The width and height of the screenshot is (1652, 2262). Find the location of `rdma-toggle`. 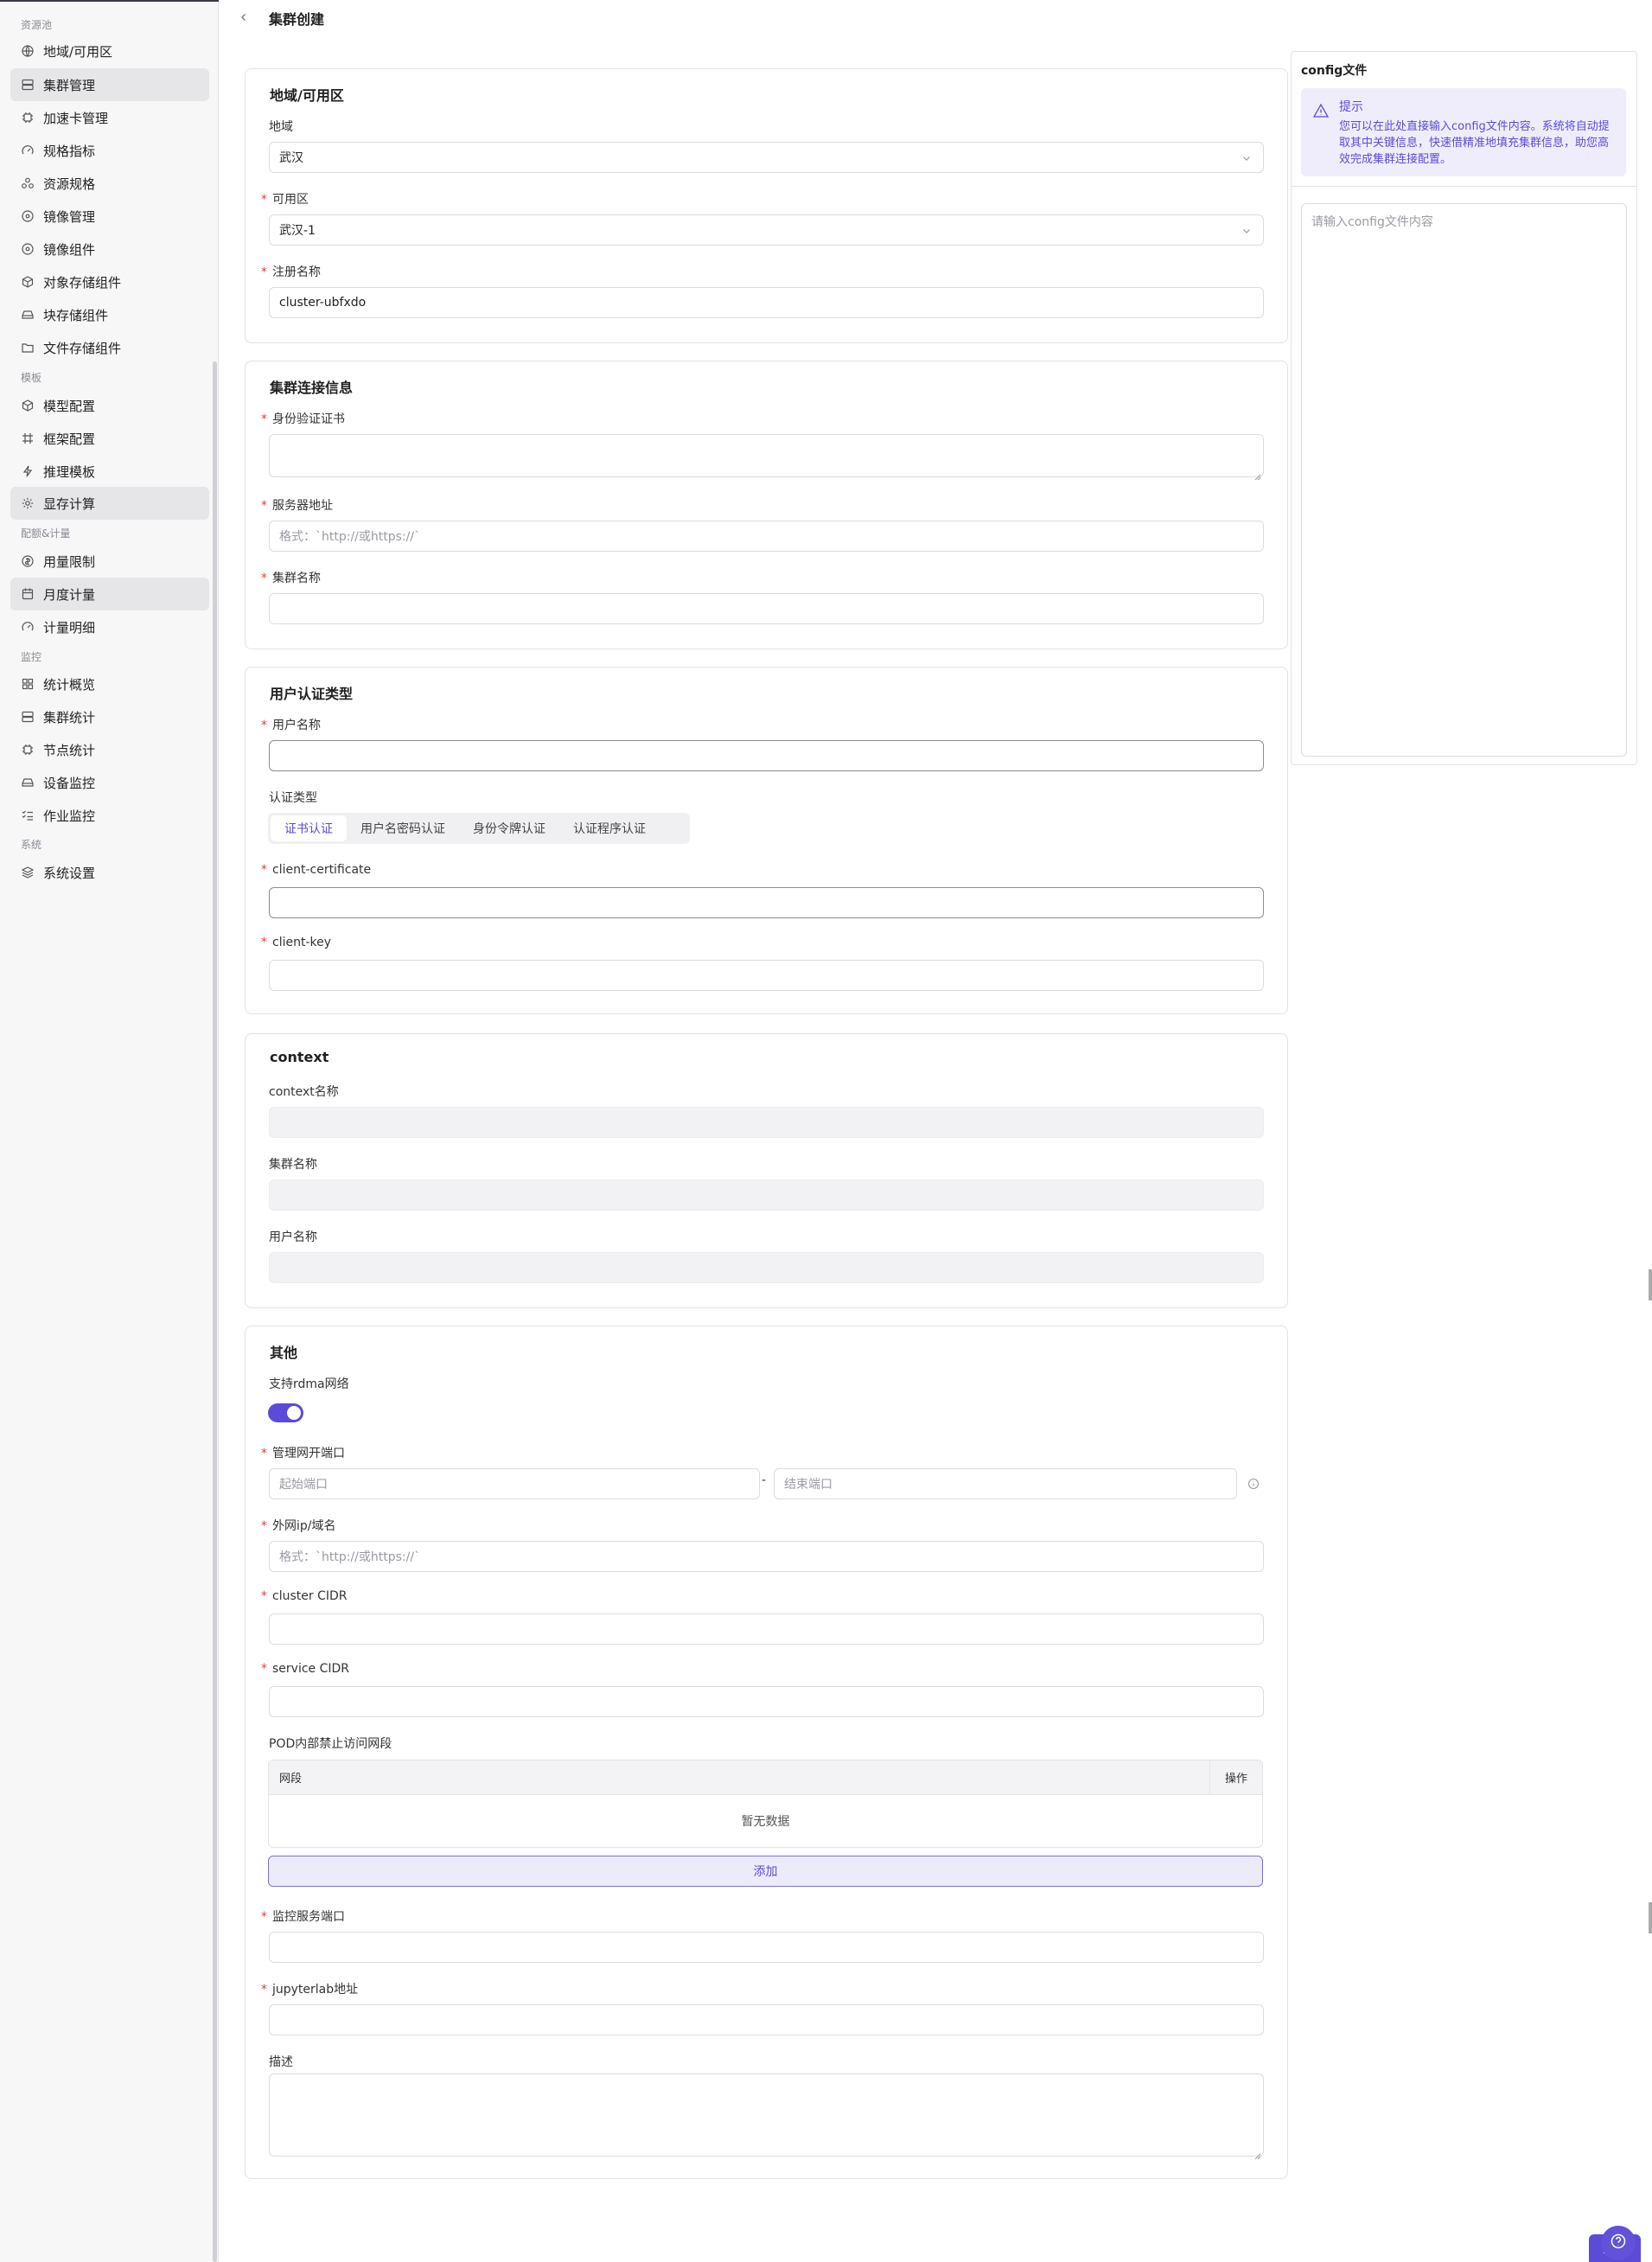

rdma-toggle is located at coordinates (285, 1412).